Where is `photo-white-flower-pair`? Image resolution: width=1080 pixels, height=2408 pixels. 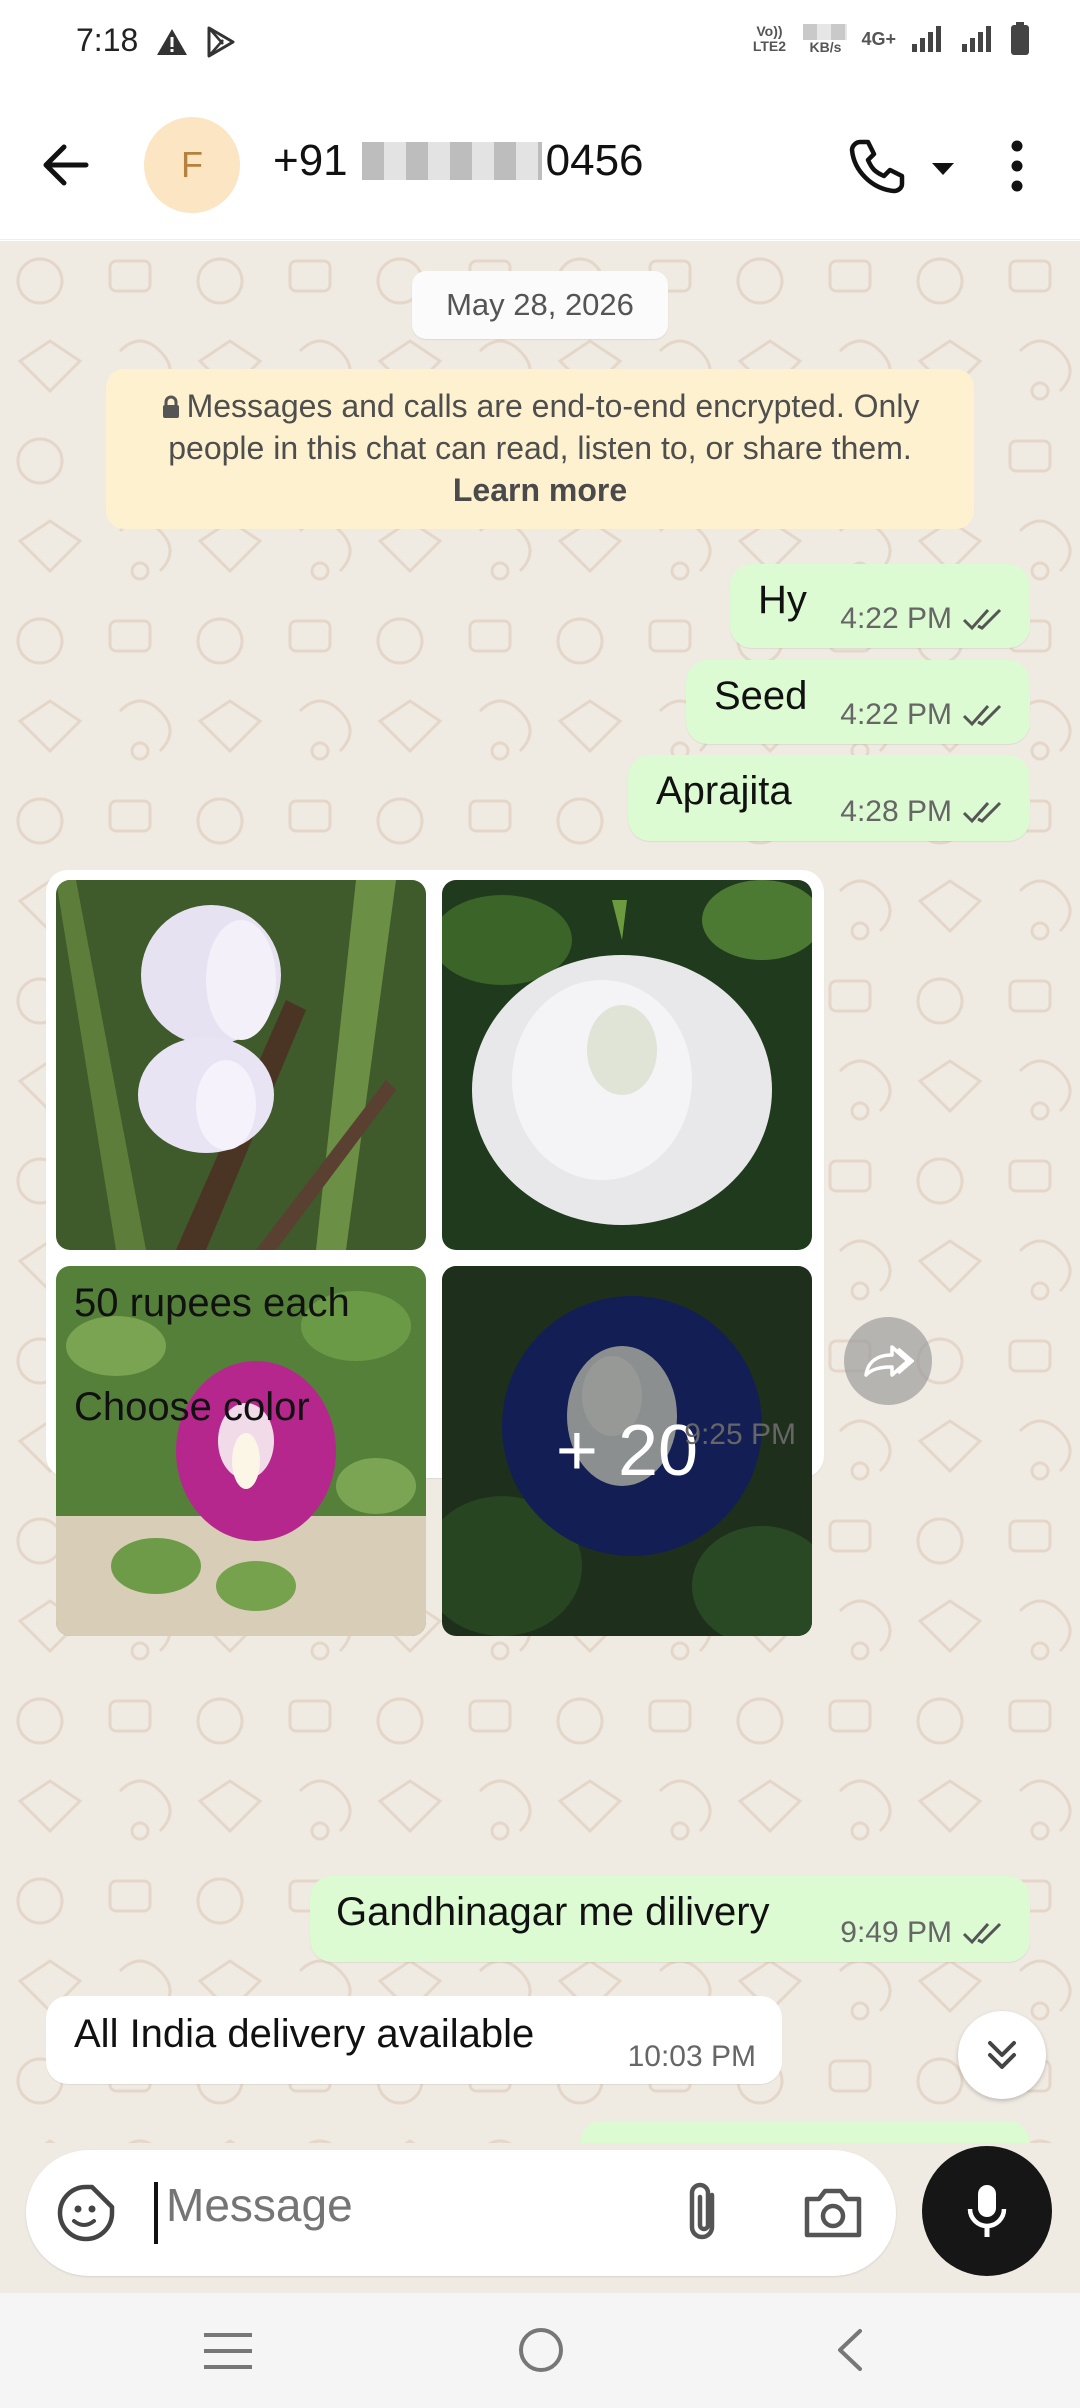
photo-white-flower-pair is located at coordinates (241, 1065).